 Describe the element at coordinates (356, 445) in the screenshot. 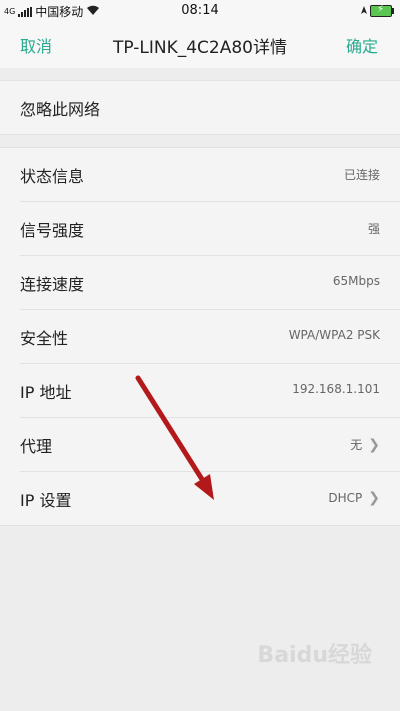

I see `detail-value-text: 无` at that location.